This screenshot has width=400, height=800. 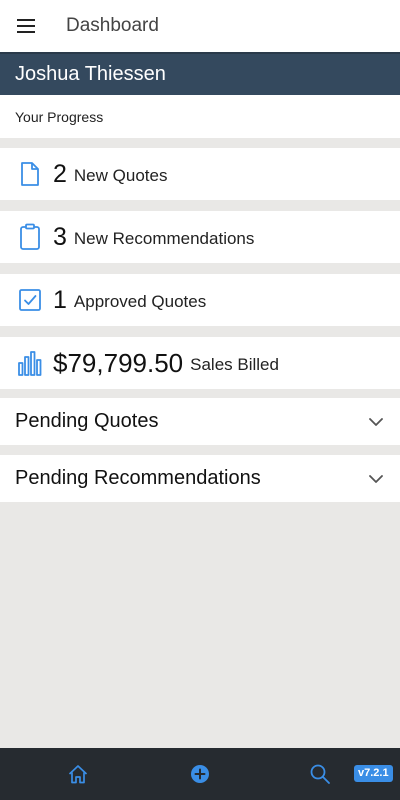 I want to click on stat-card-sales-billed: $79,799.50 Sales Billed, so click(x=200, y=363).